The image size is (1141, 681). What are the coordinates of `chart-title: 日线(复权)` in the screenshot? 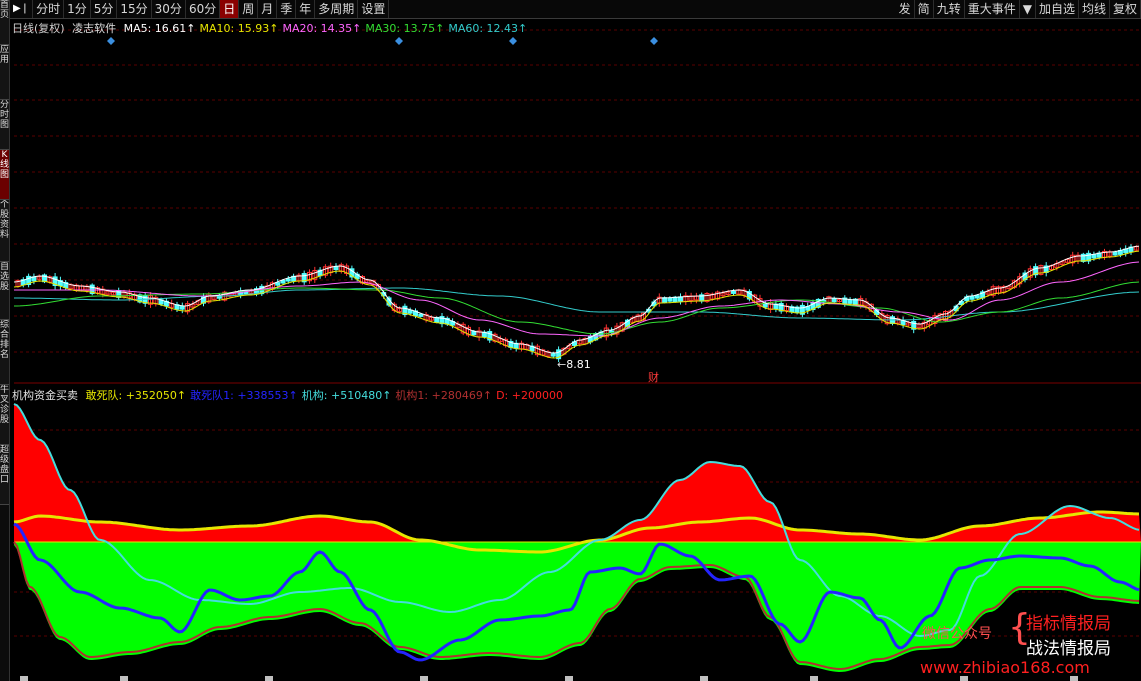 It's located at (38, 28).